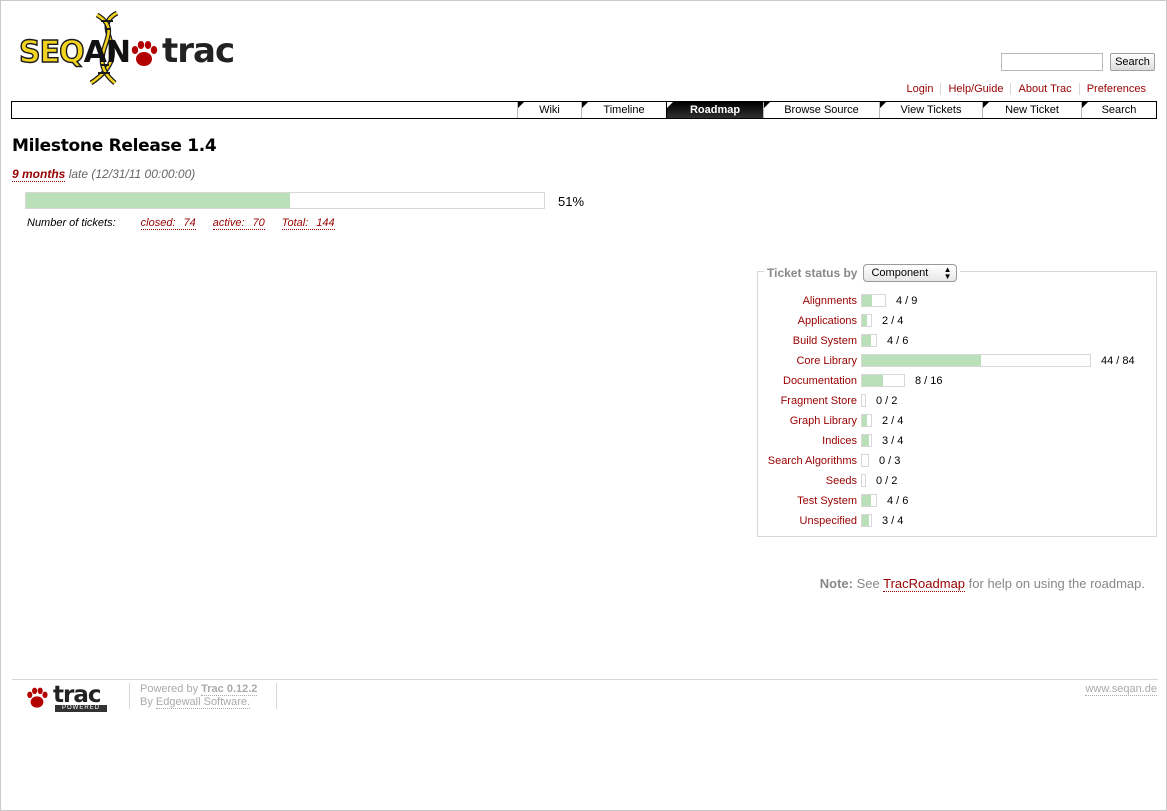  I want to click on status-row-alignments: Alignments 4 / 9, so click(957, 301).